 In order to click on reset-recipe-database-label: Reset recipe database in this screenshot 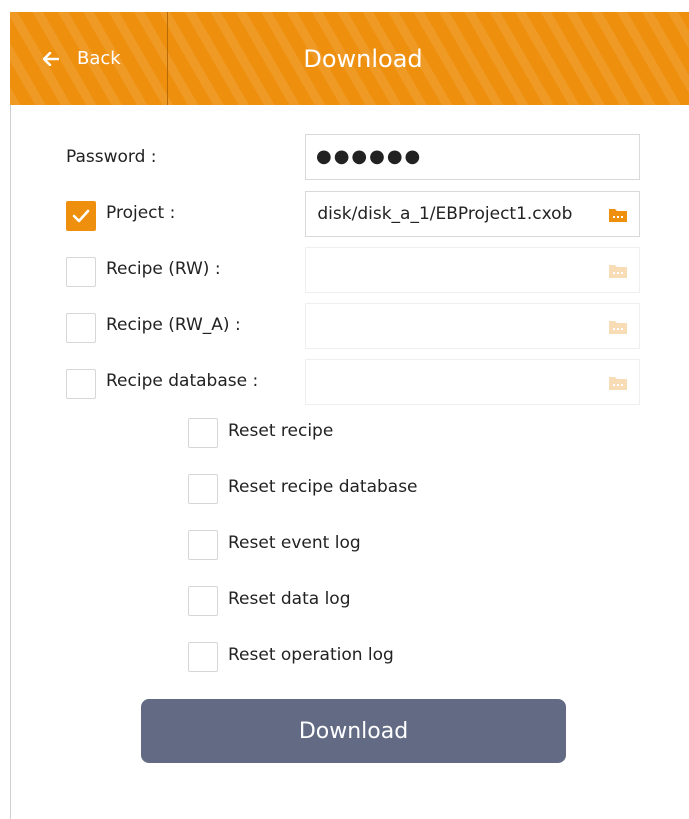, I will do `click(323, 487)`.